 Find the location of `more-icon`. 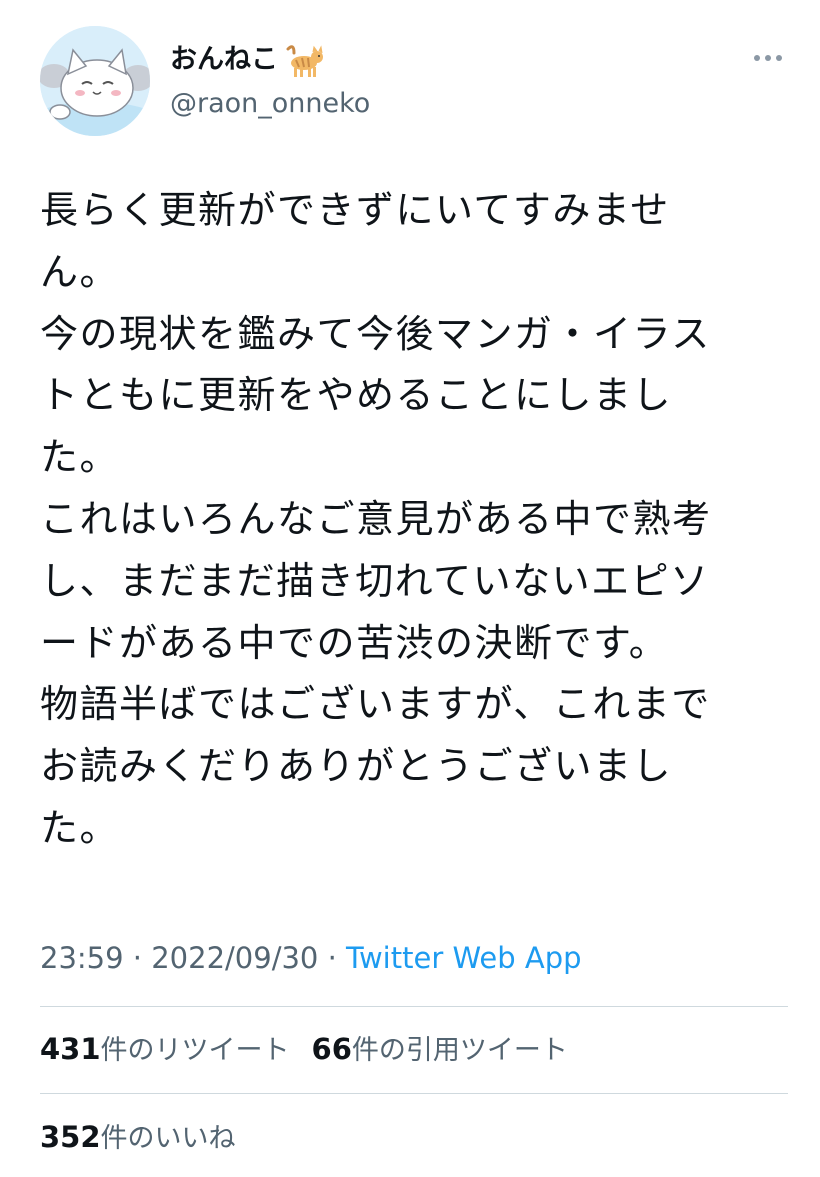

more-icon is located at coordinates (769, 58).